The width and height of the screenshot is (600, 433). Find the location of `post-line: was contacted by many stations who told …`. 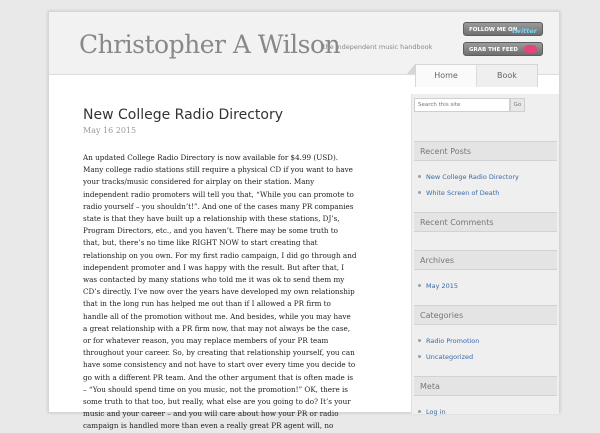

post-line: was contacted by many stations who told … is located at coordinates (214, 280).